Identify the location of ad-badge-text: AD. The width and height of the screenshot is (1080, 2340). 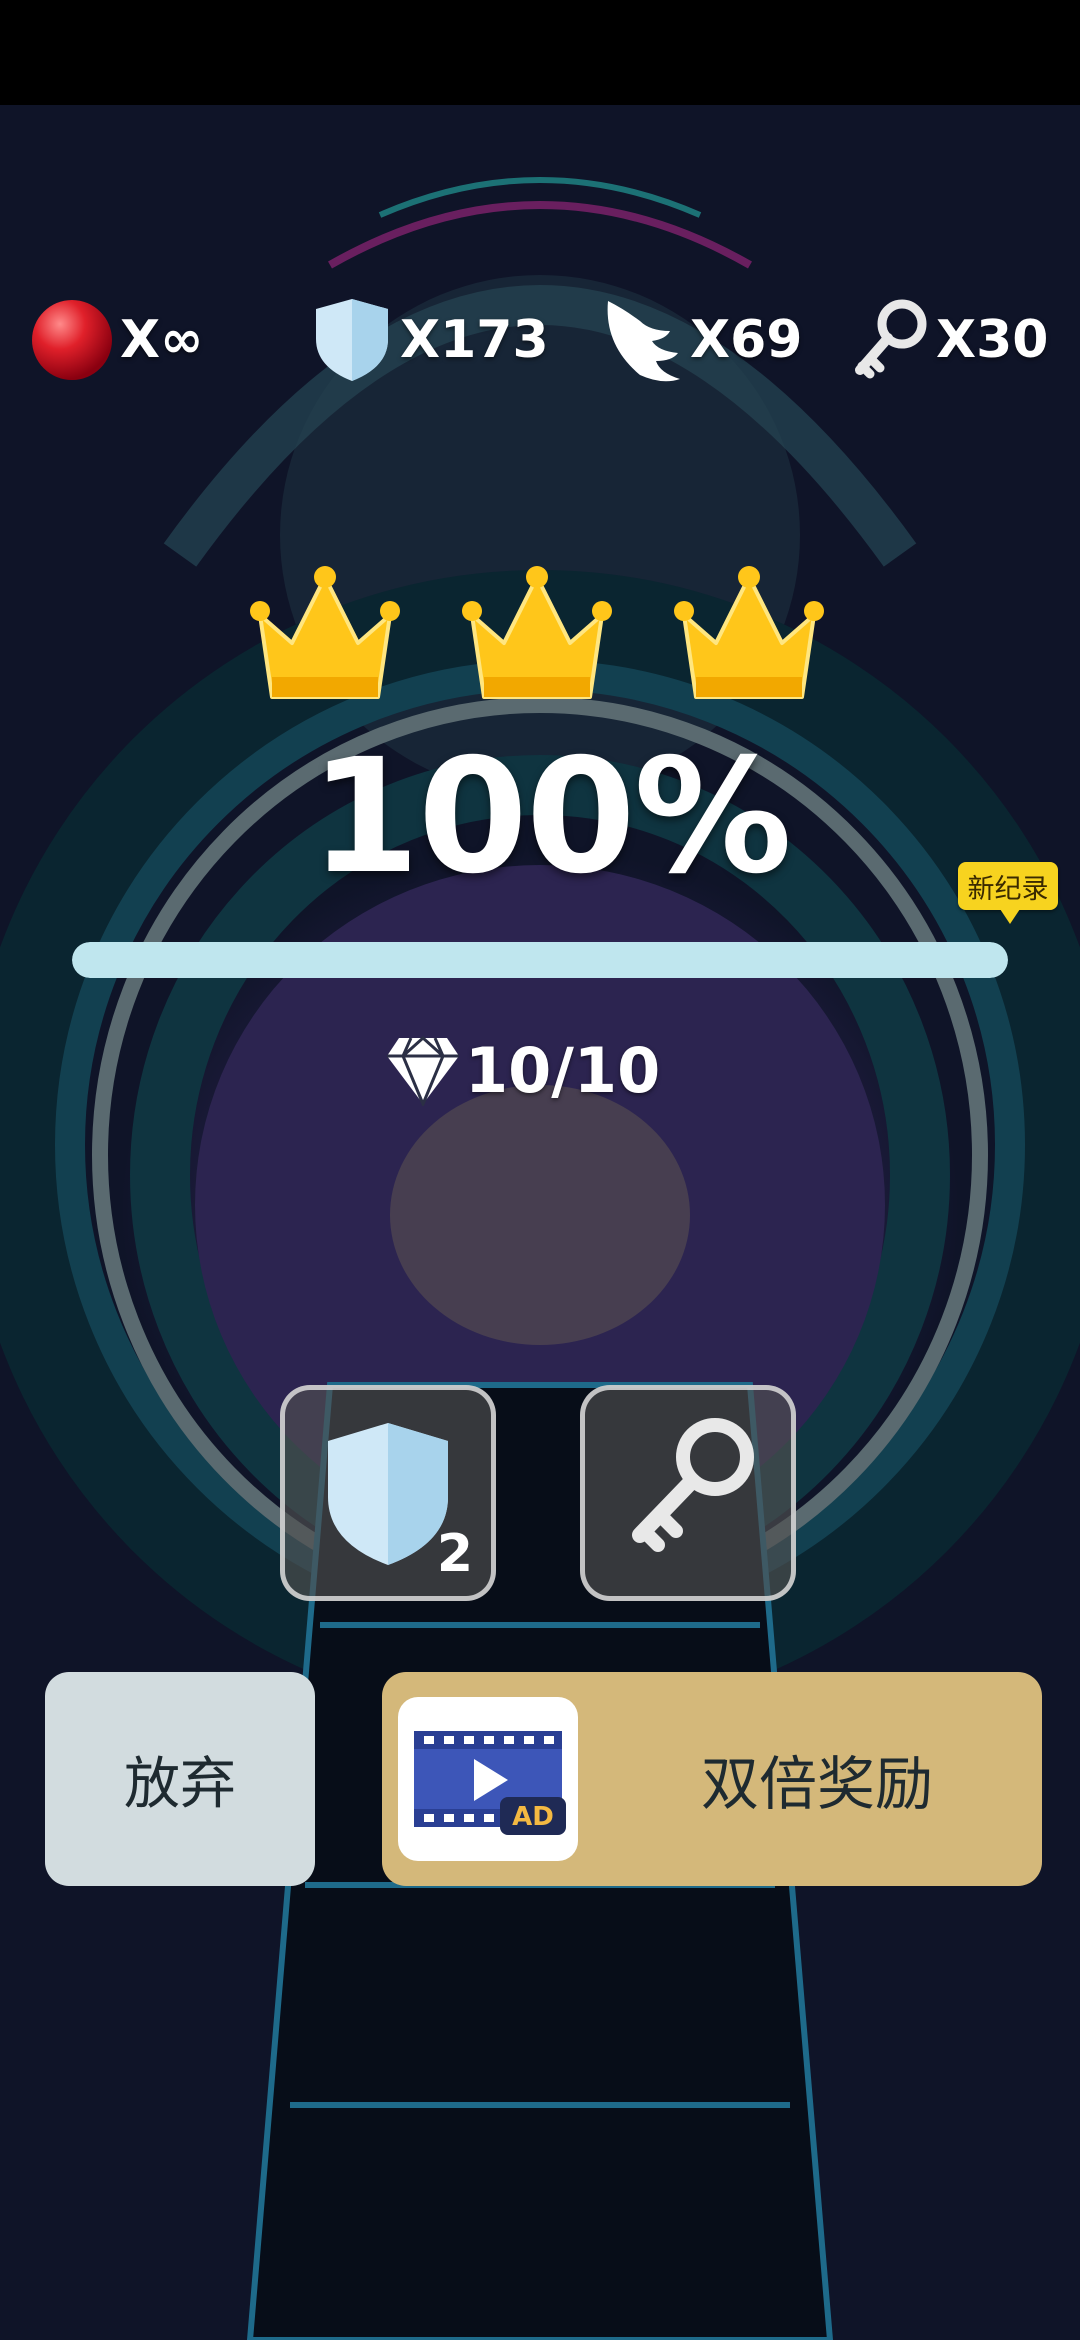
(533, 1817).